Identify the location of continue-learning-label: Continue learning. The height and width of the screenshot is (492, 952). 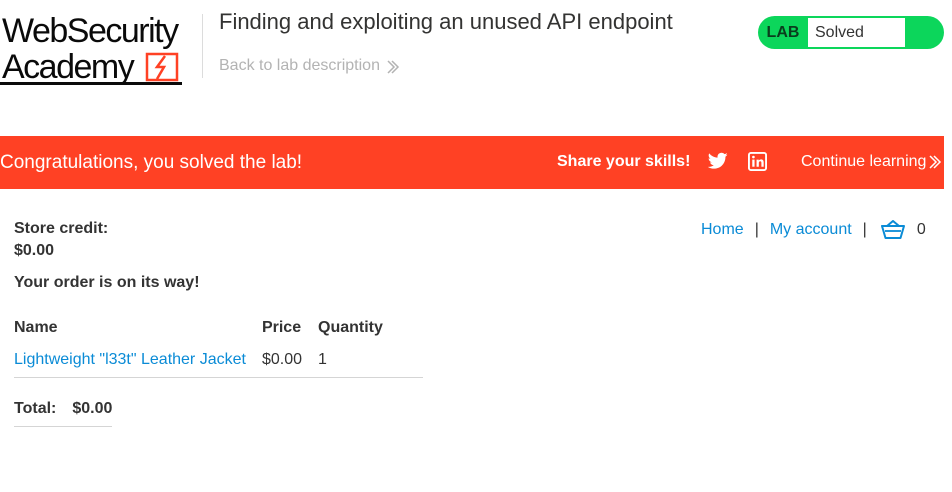
(864, 161).